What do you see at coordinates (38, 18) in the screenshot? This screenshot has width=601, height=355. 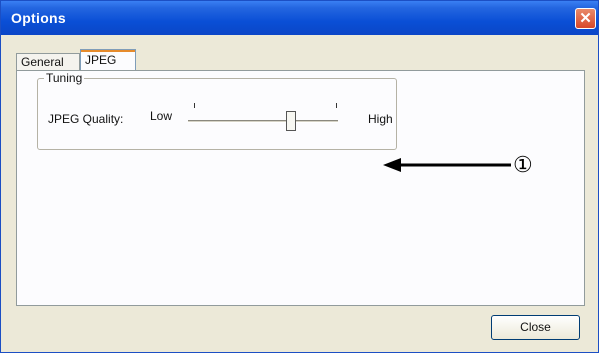 I see `window-title: Options` at bounding box center [38, 18].